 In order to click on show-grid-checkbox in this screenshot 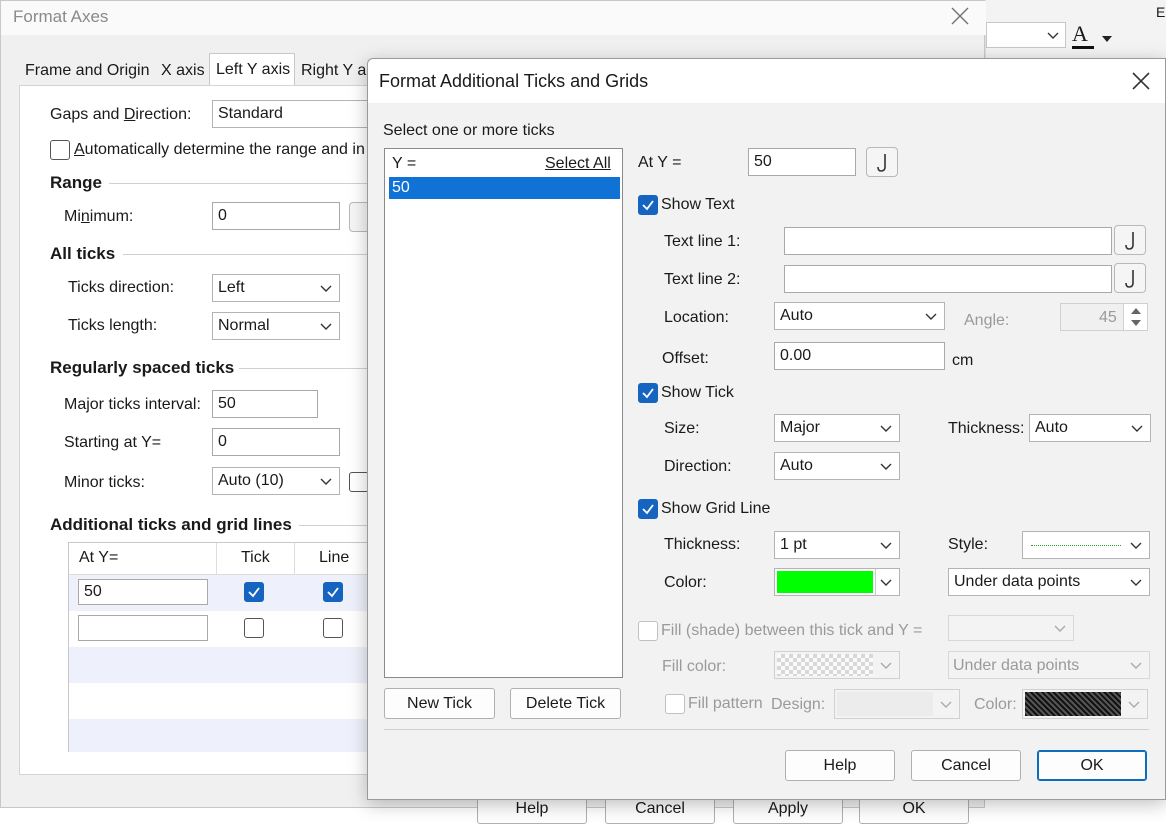, I will do `click(648, 509)`.